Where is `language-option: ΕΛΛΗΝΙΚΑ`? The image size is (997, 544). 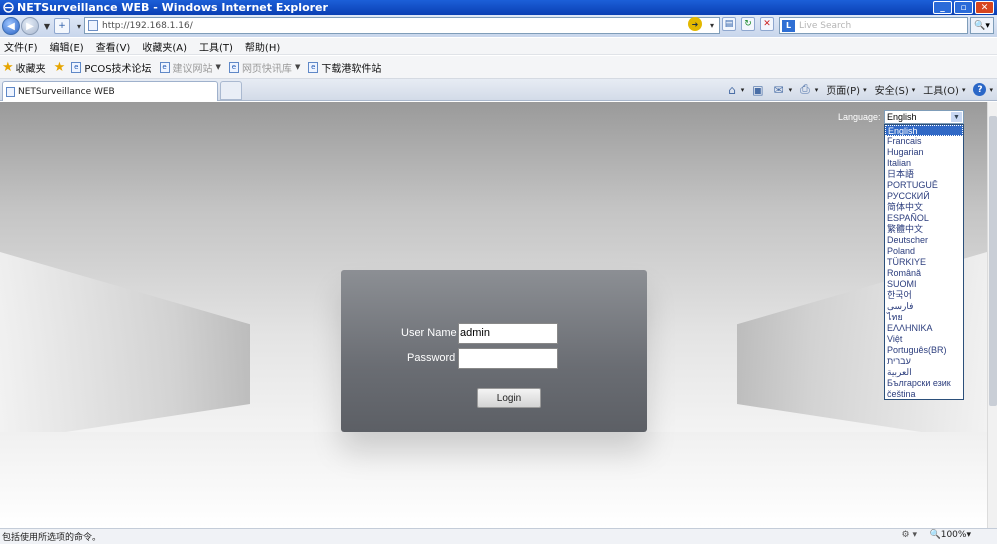
language-option: ΕΛΛΗΝΙΚΑ is located at coordinates (924, 328).